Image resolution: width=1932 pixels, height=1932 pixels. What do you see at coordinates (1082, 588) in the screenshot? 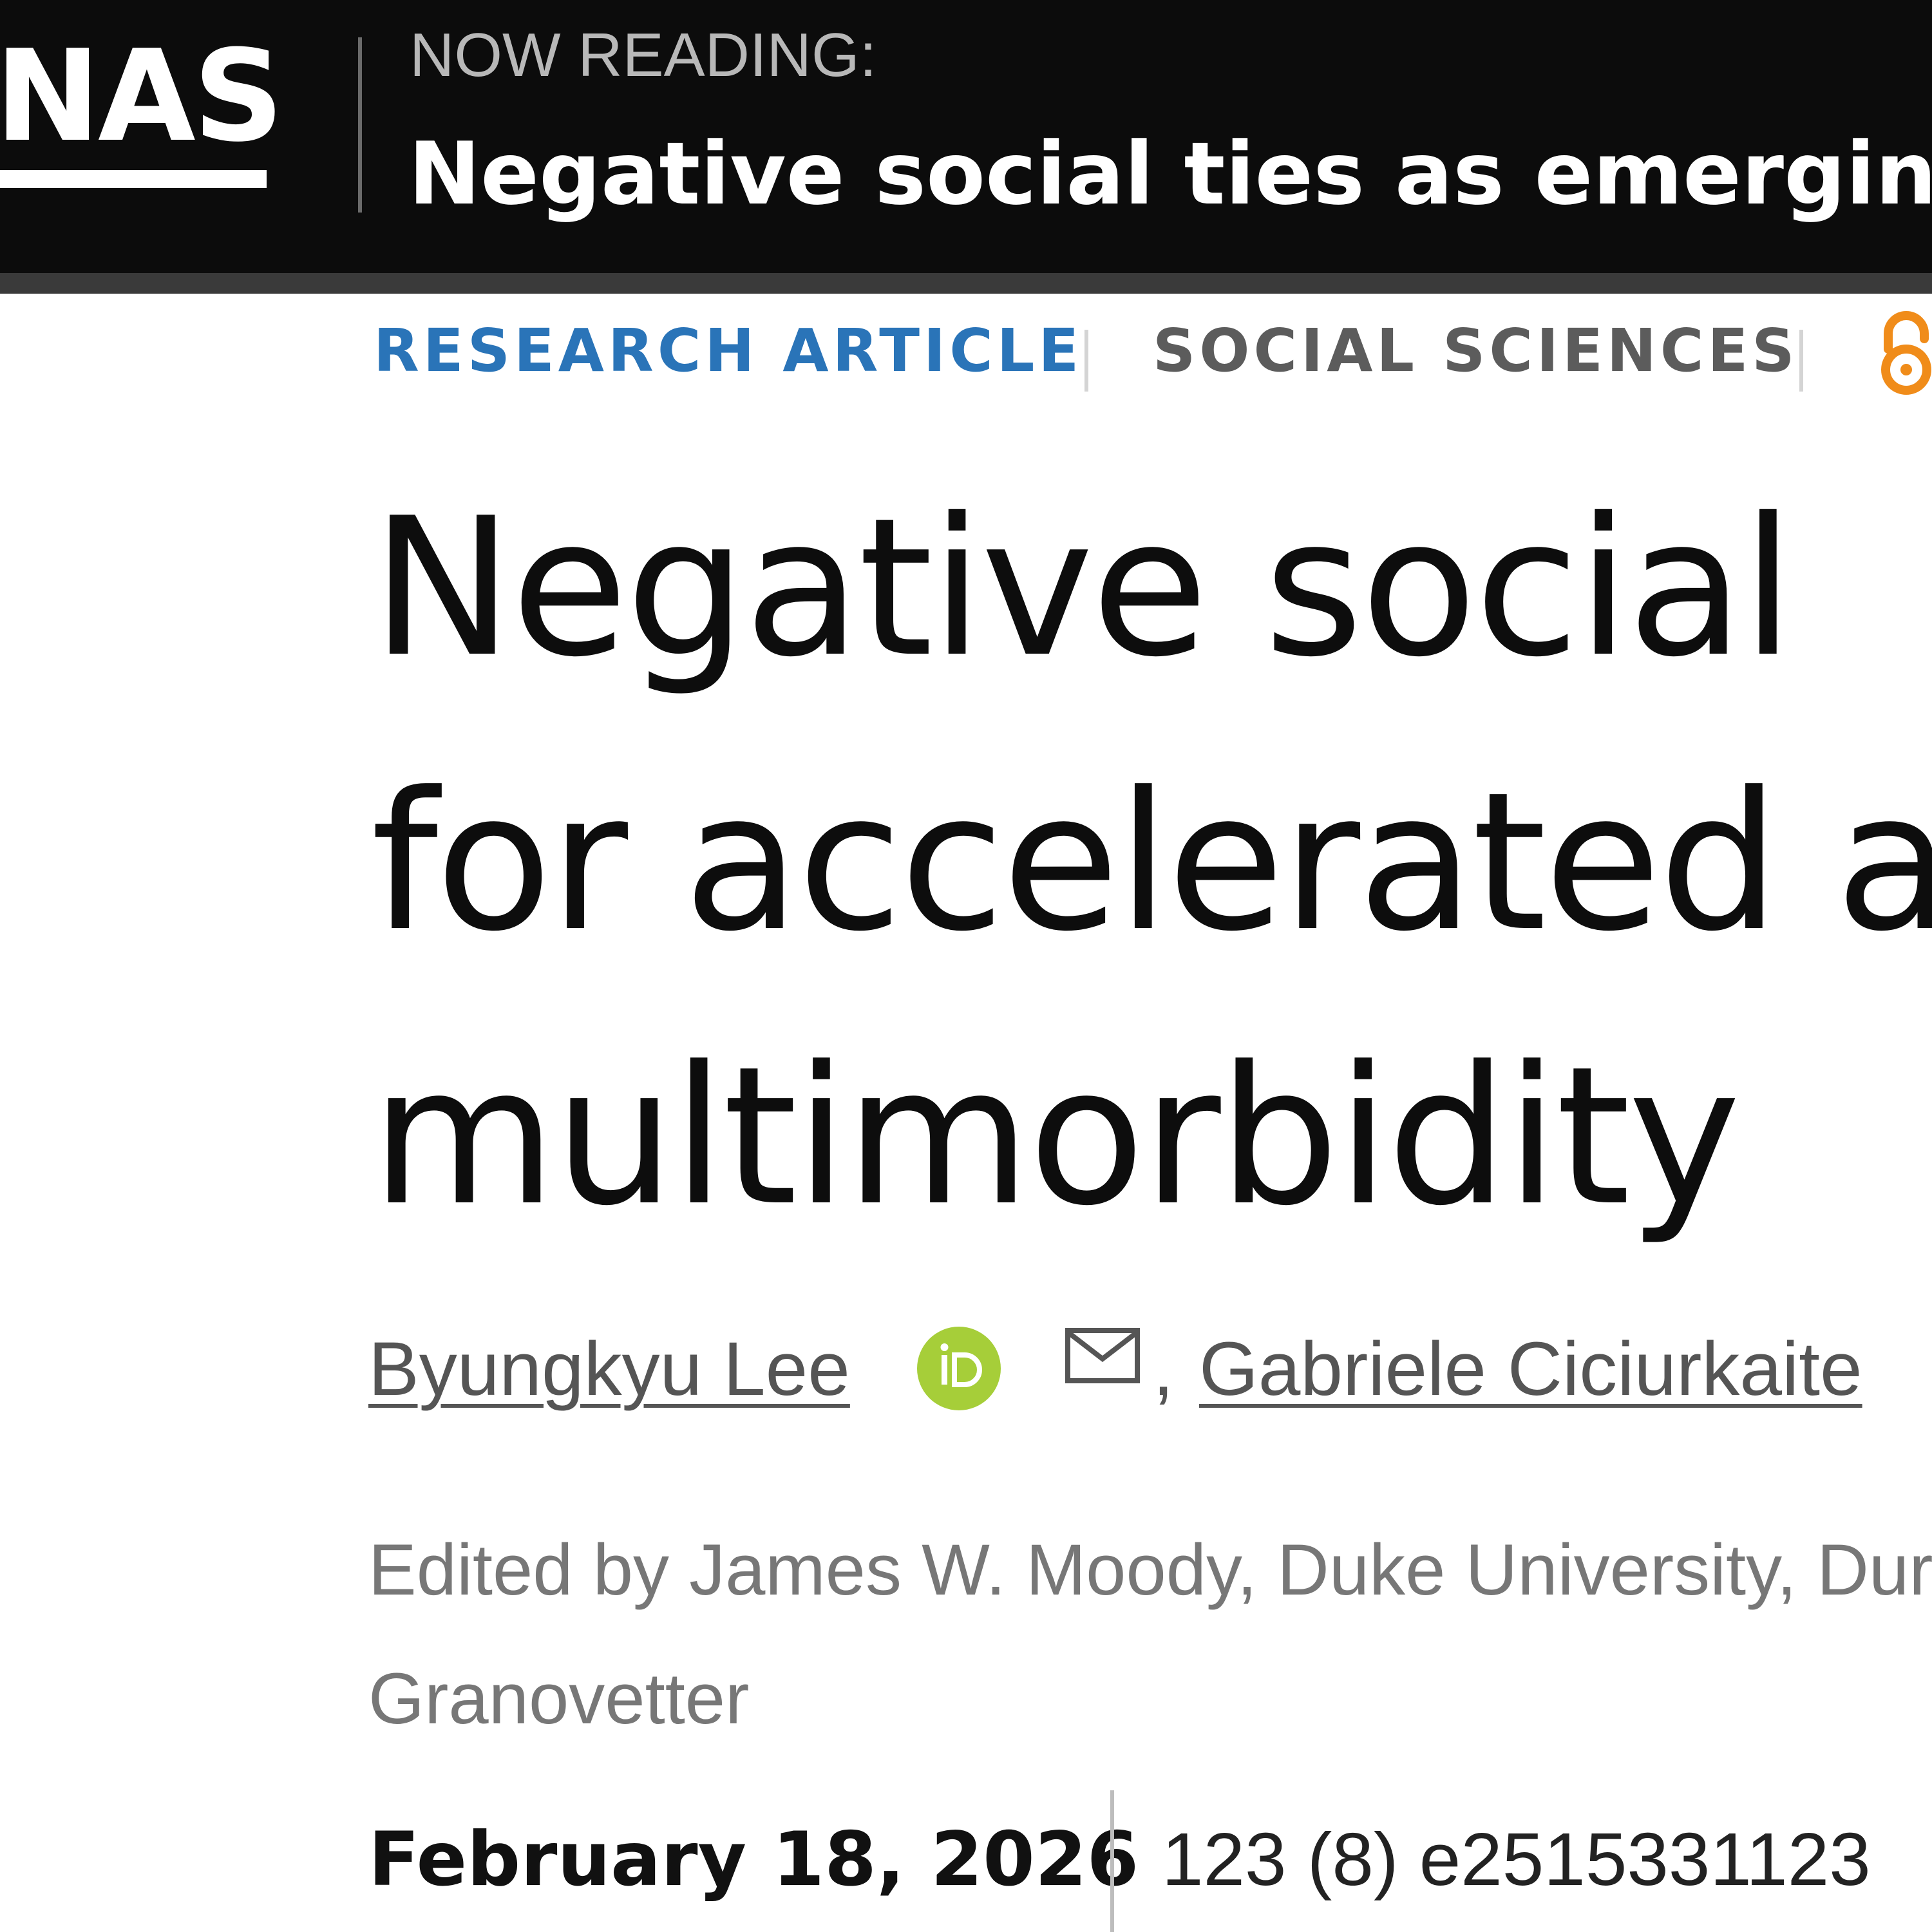
I see `article-title-line: Negative social` at bounding box center [1082, 588].